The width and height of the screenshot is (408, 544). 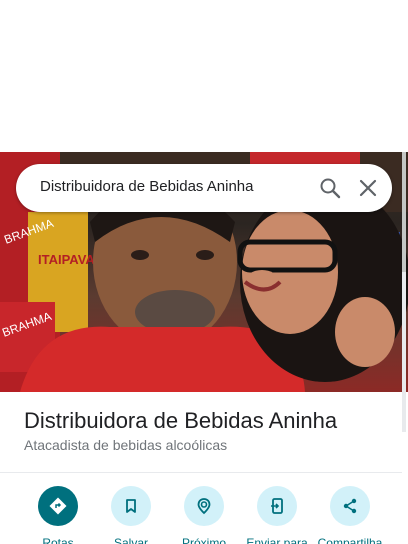 I want to click on nearby-button: Próximo, so click(x=204, y=515).